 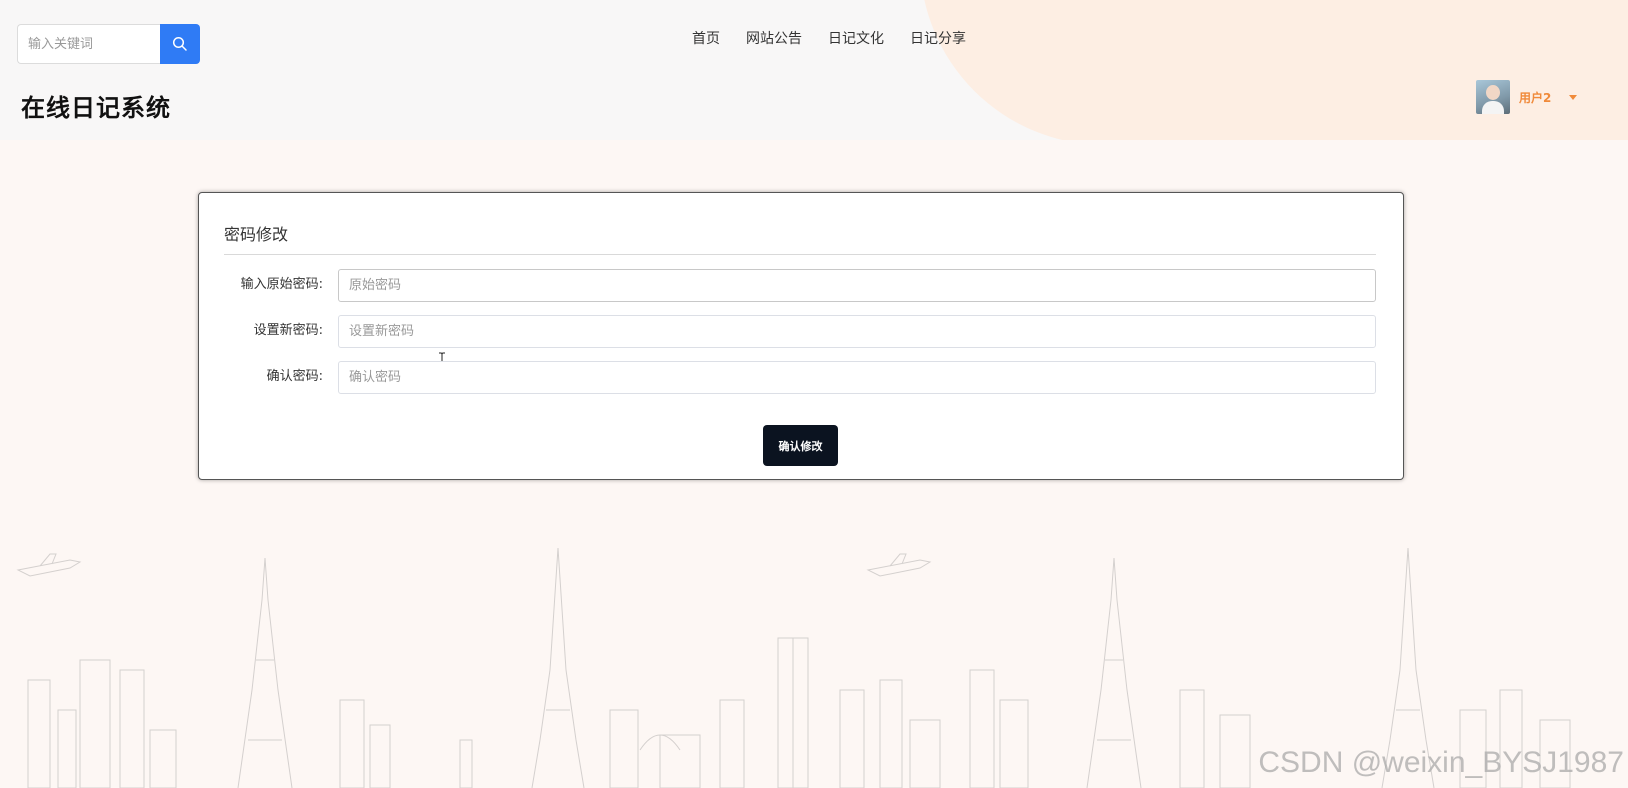 I want to click on new-password-input, so click(x=857, y=331).